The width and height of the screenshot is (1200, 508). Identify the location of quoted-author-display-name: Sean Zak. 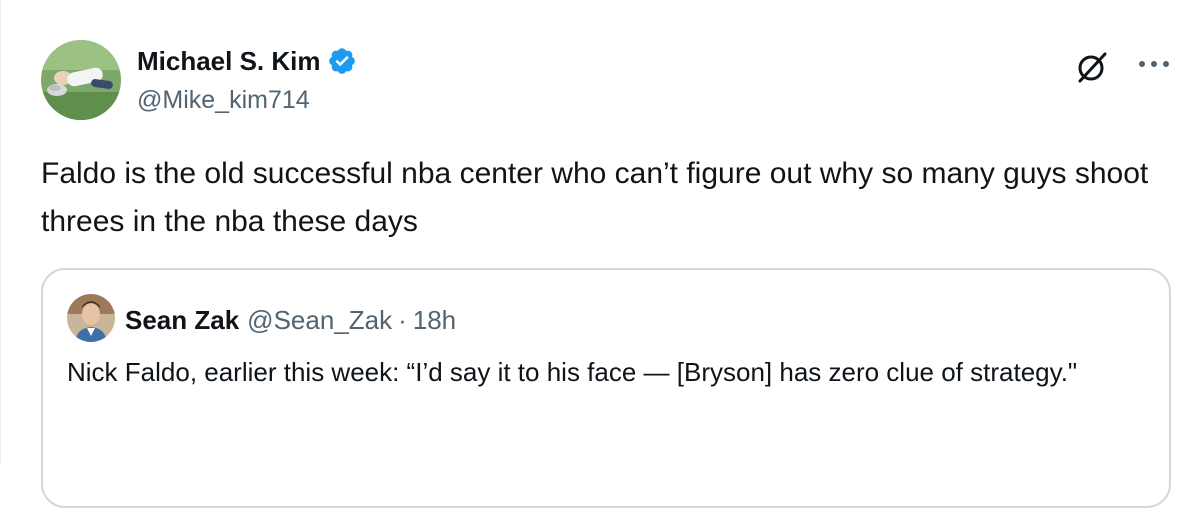
(182, 320).